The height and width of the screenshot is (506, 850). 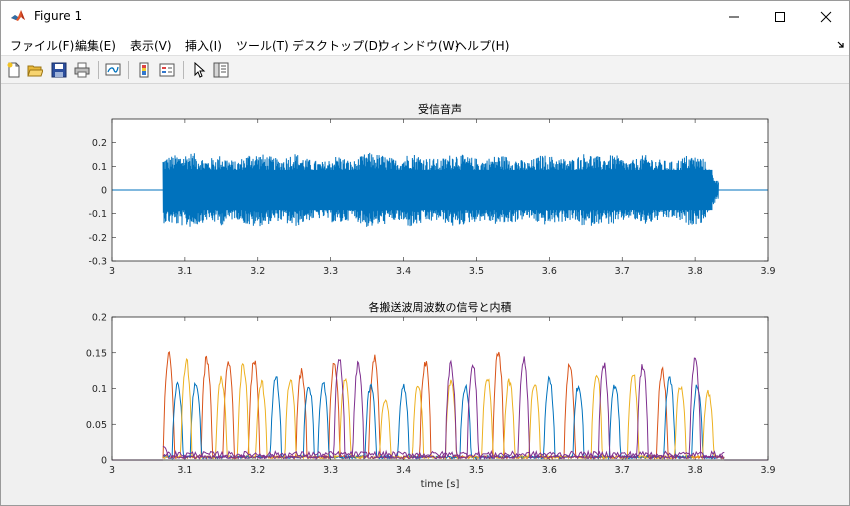 I want to click on print-icon, so click(x=82, y=70).